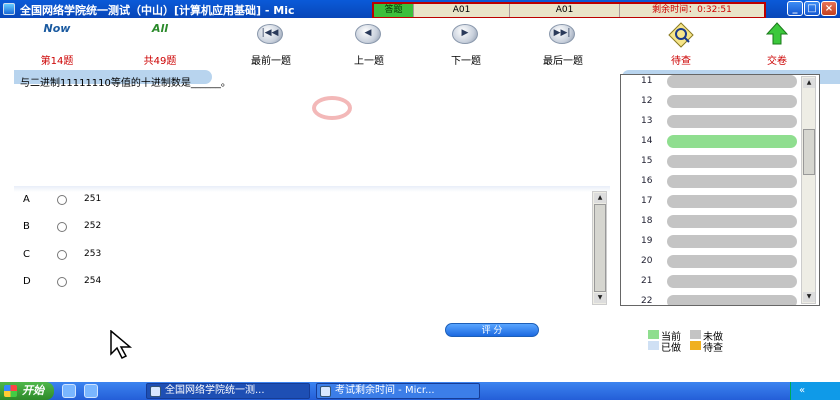 The image size is (840, 400). I want to click on start-button: 开始, so click(27, 391).